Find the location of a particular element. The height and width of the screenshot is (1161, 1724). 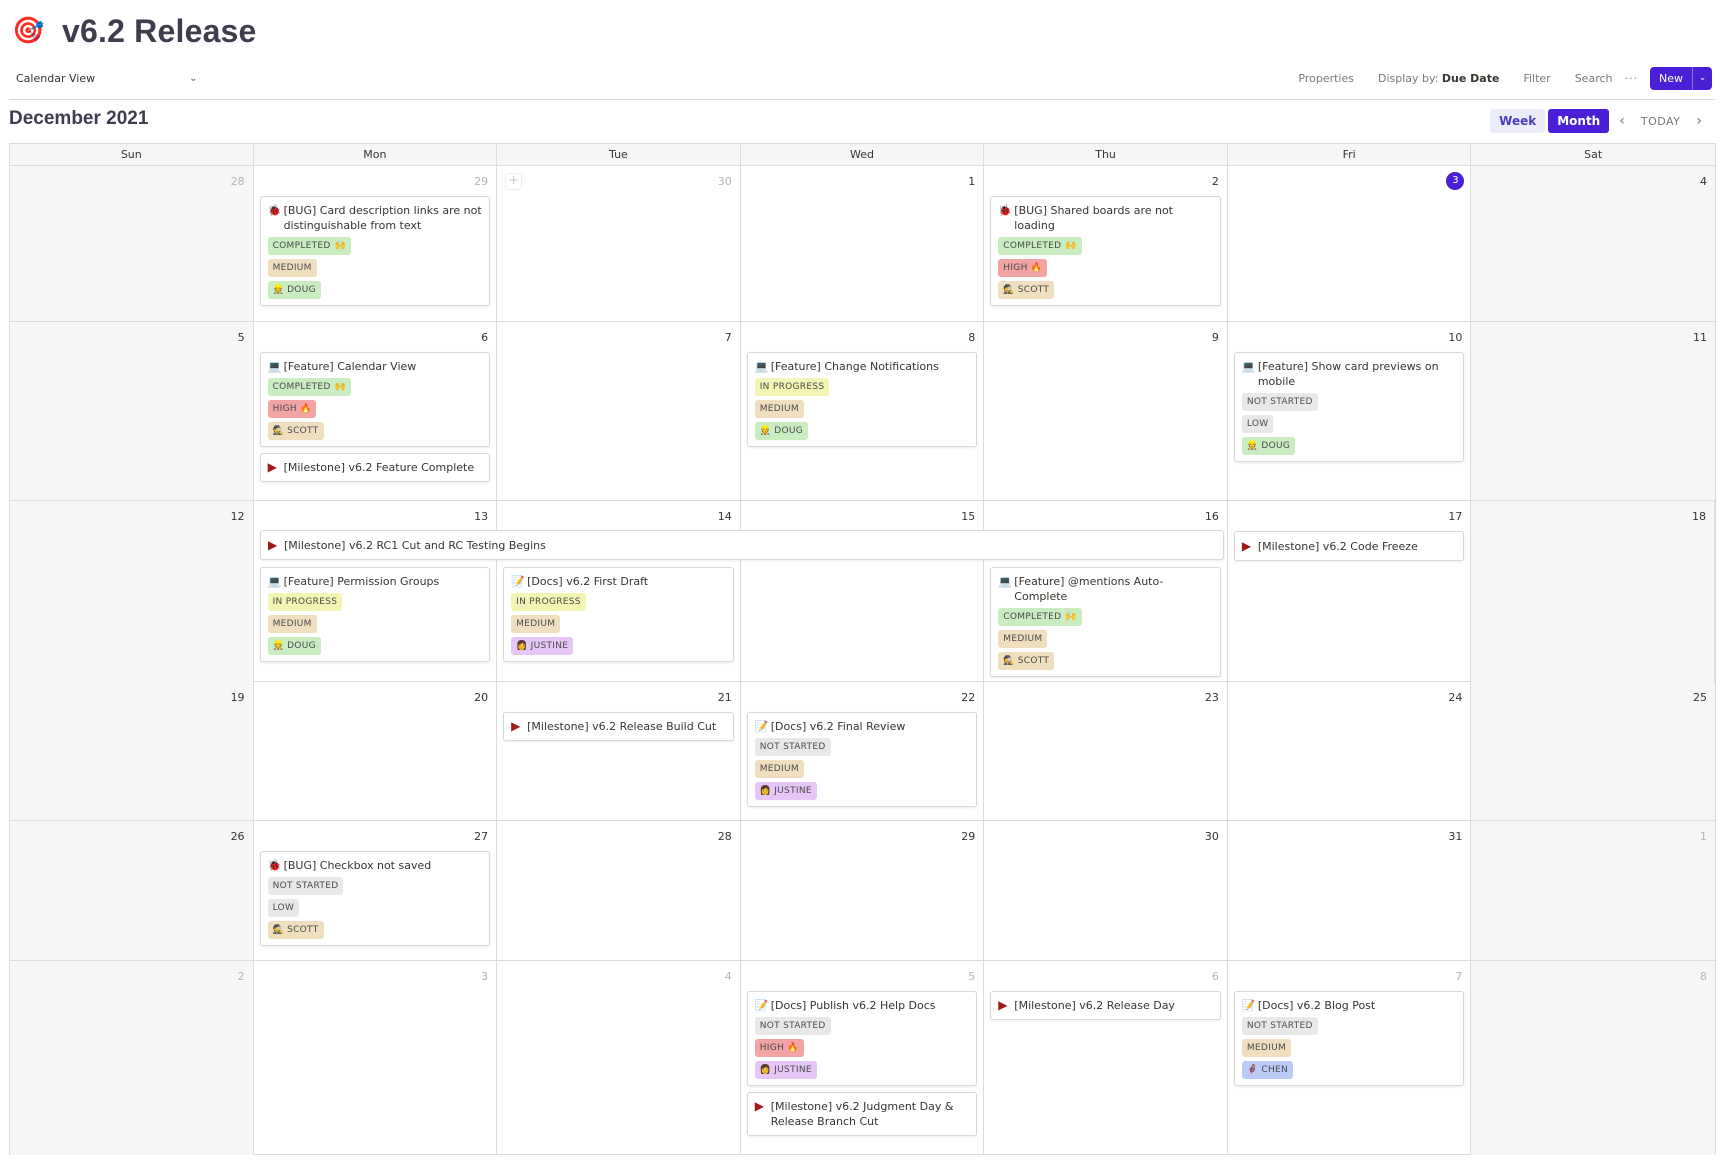

new-button: New is located at coordinates (1671, 78).